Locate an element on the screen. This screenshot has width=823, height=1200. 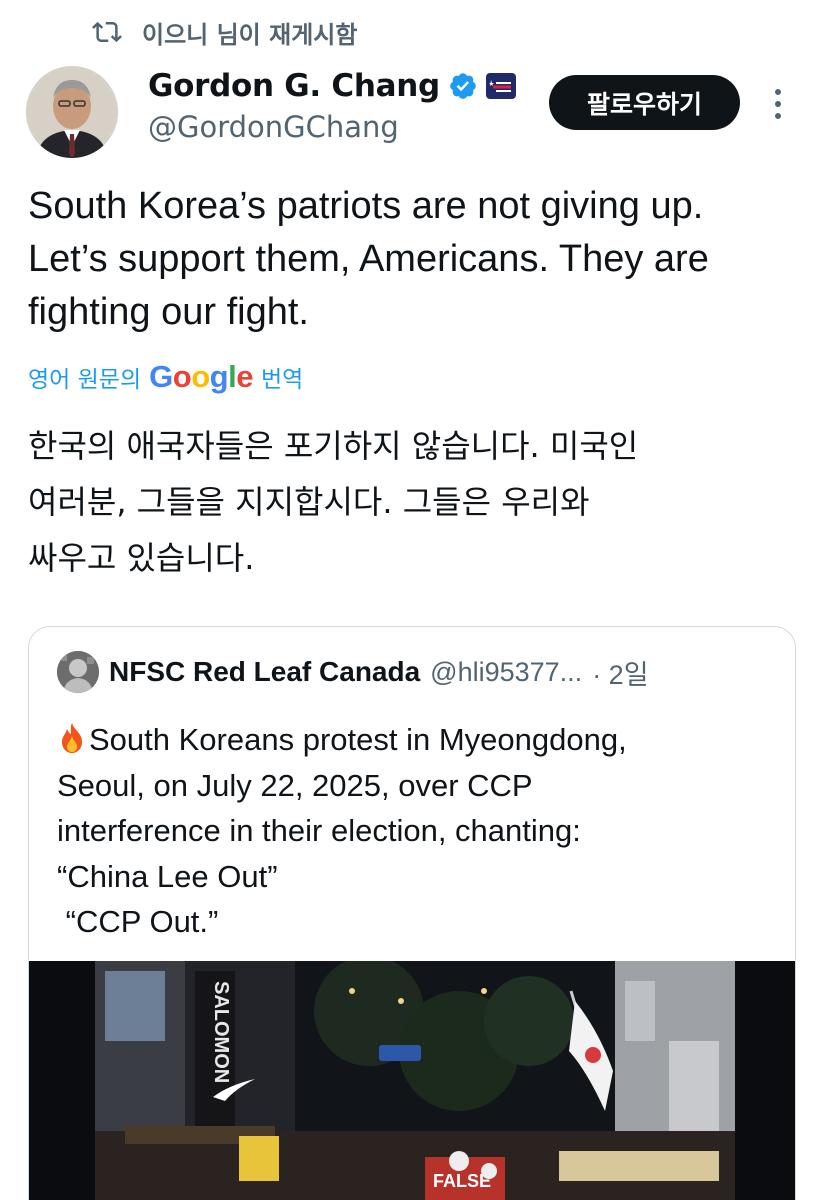
more-vertical-icon is located at coordinates (778, 104).